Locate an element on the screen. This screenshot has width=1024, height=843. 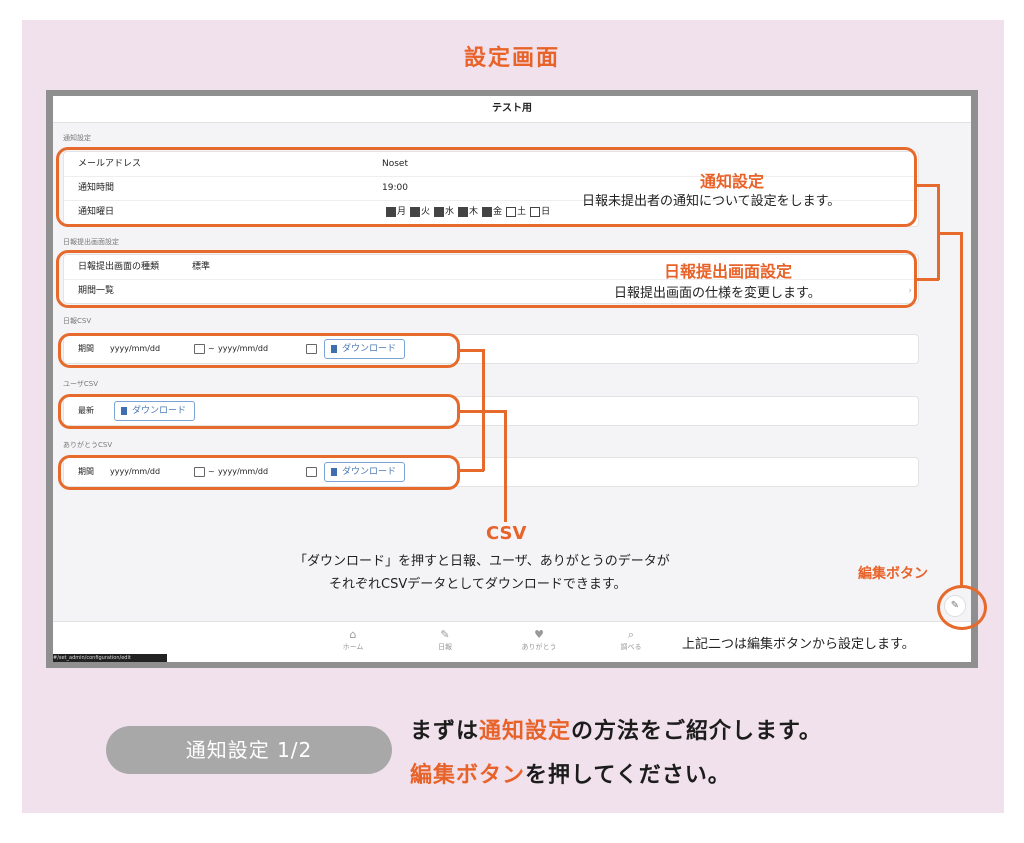
nav-thanks: ♥ ありがとう is located at coordinates (539, 640).